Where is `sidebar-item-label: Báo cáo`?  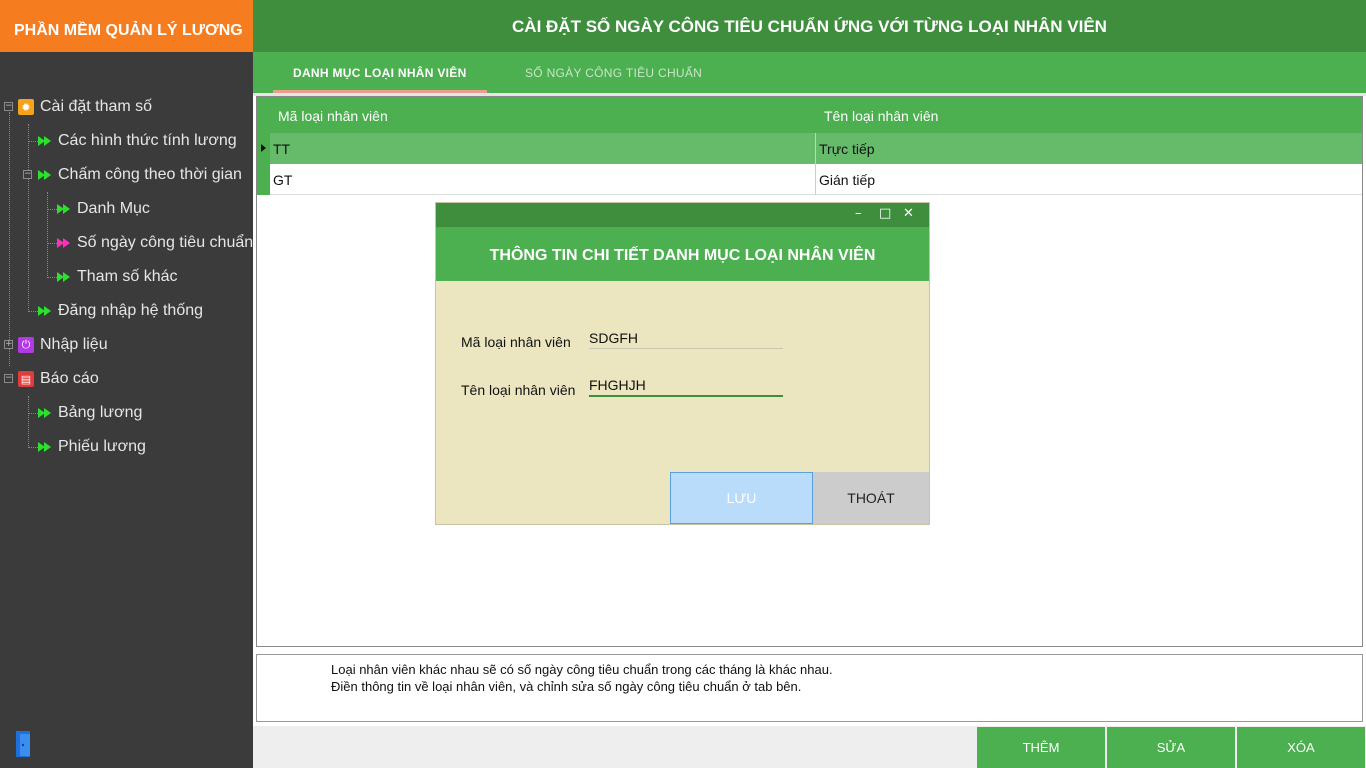
sidebar-item-label: Báo cáo is located at coordinates (69, 378).